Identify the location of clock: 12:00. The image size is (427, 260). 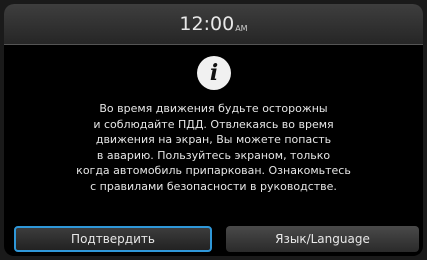
(207, 24).